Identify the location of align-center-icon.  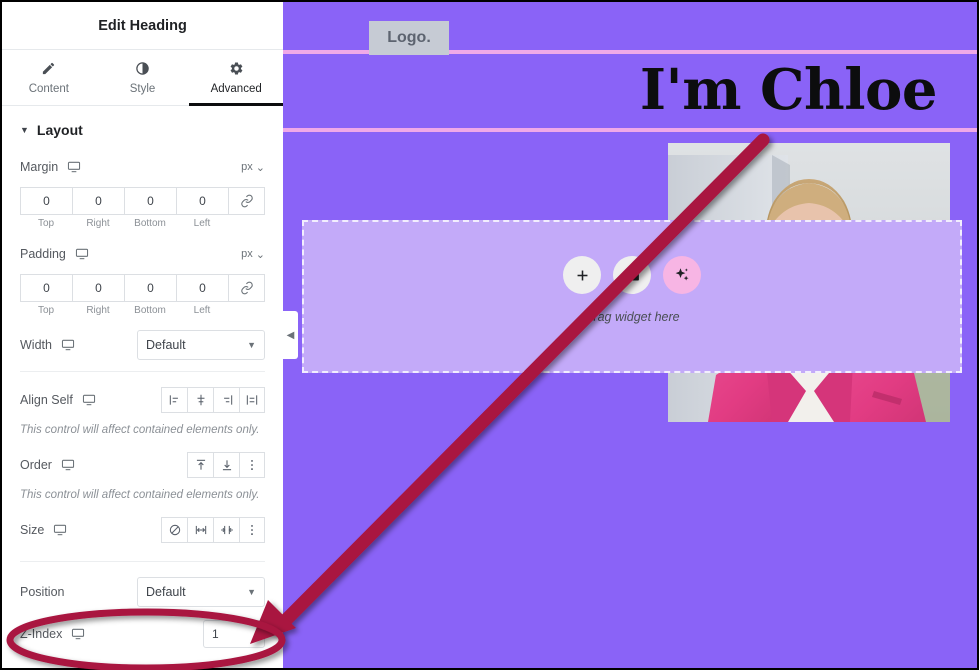
(200, 400).